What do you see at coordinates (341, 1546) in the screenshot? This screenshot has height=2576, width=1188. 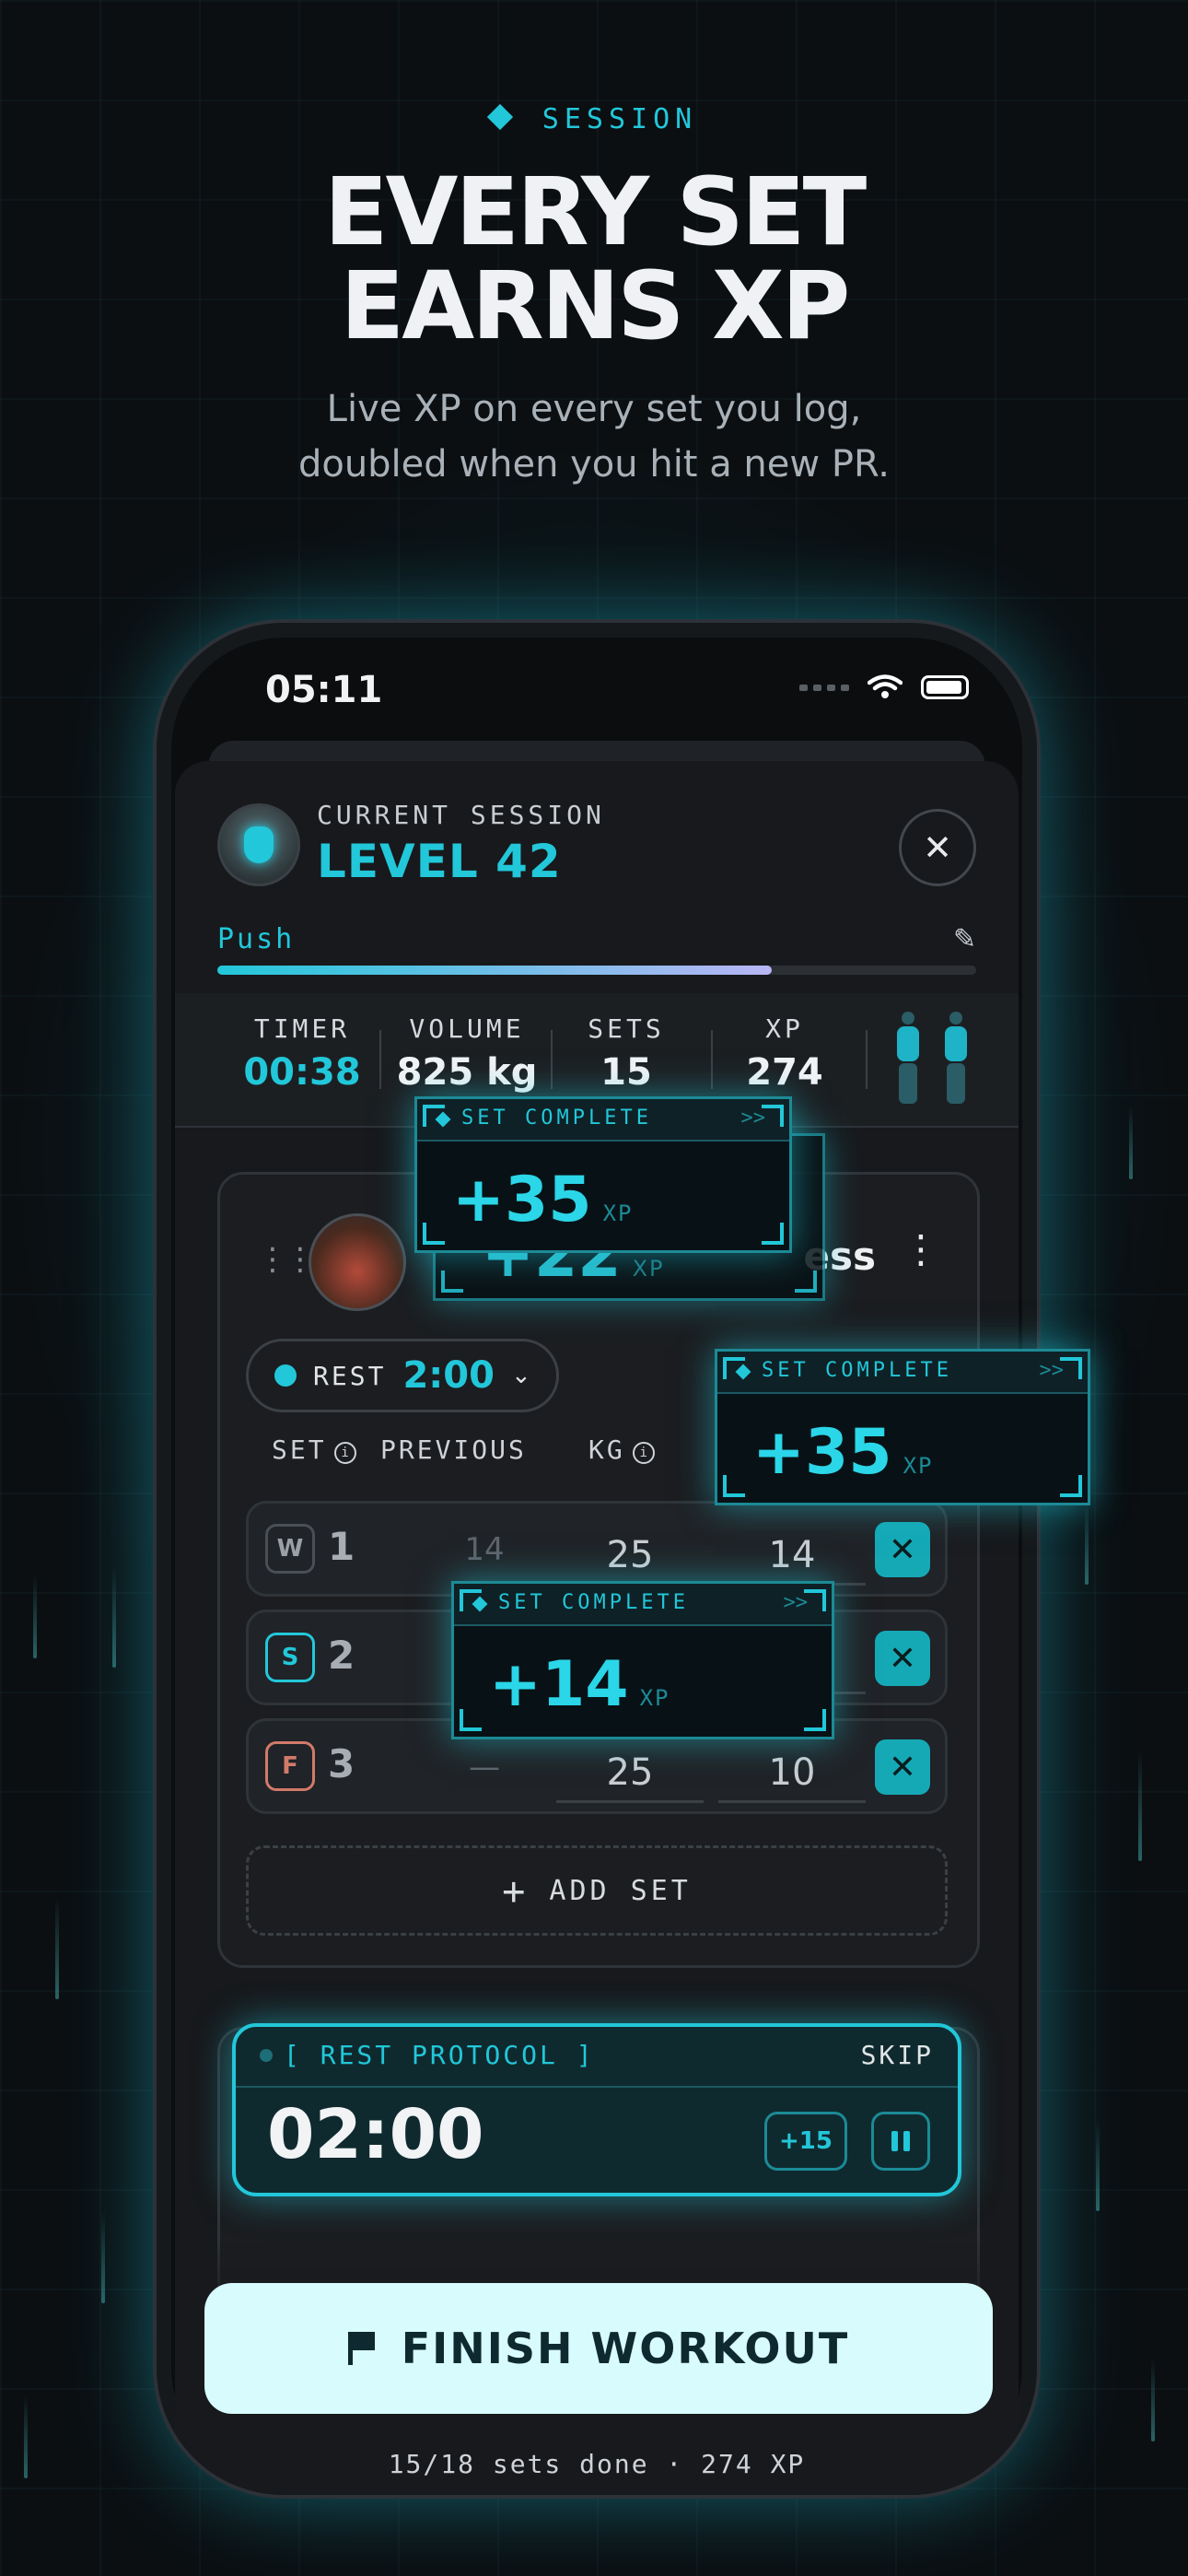 I see `set-number: 1` at bounding box center [341, 1546].